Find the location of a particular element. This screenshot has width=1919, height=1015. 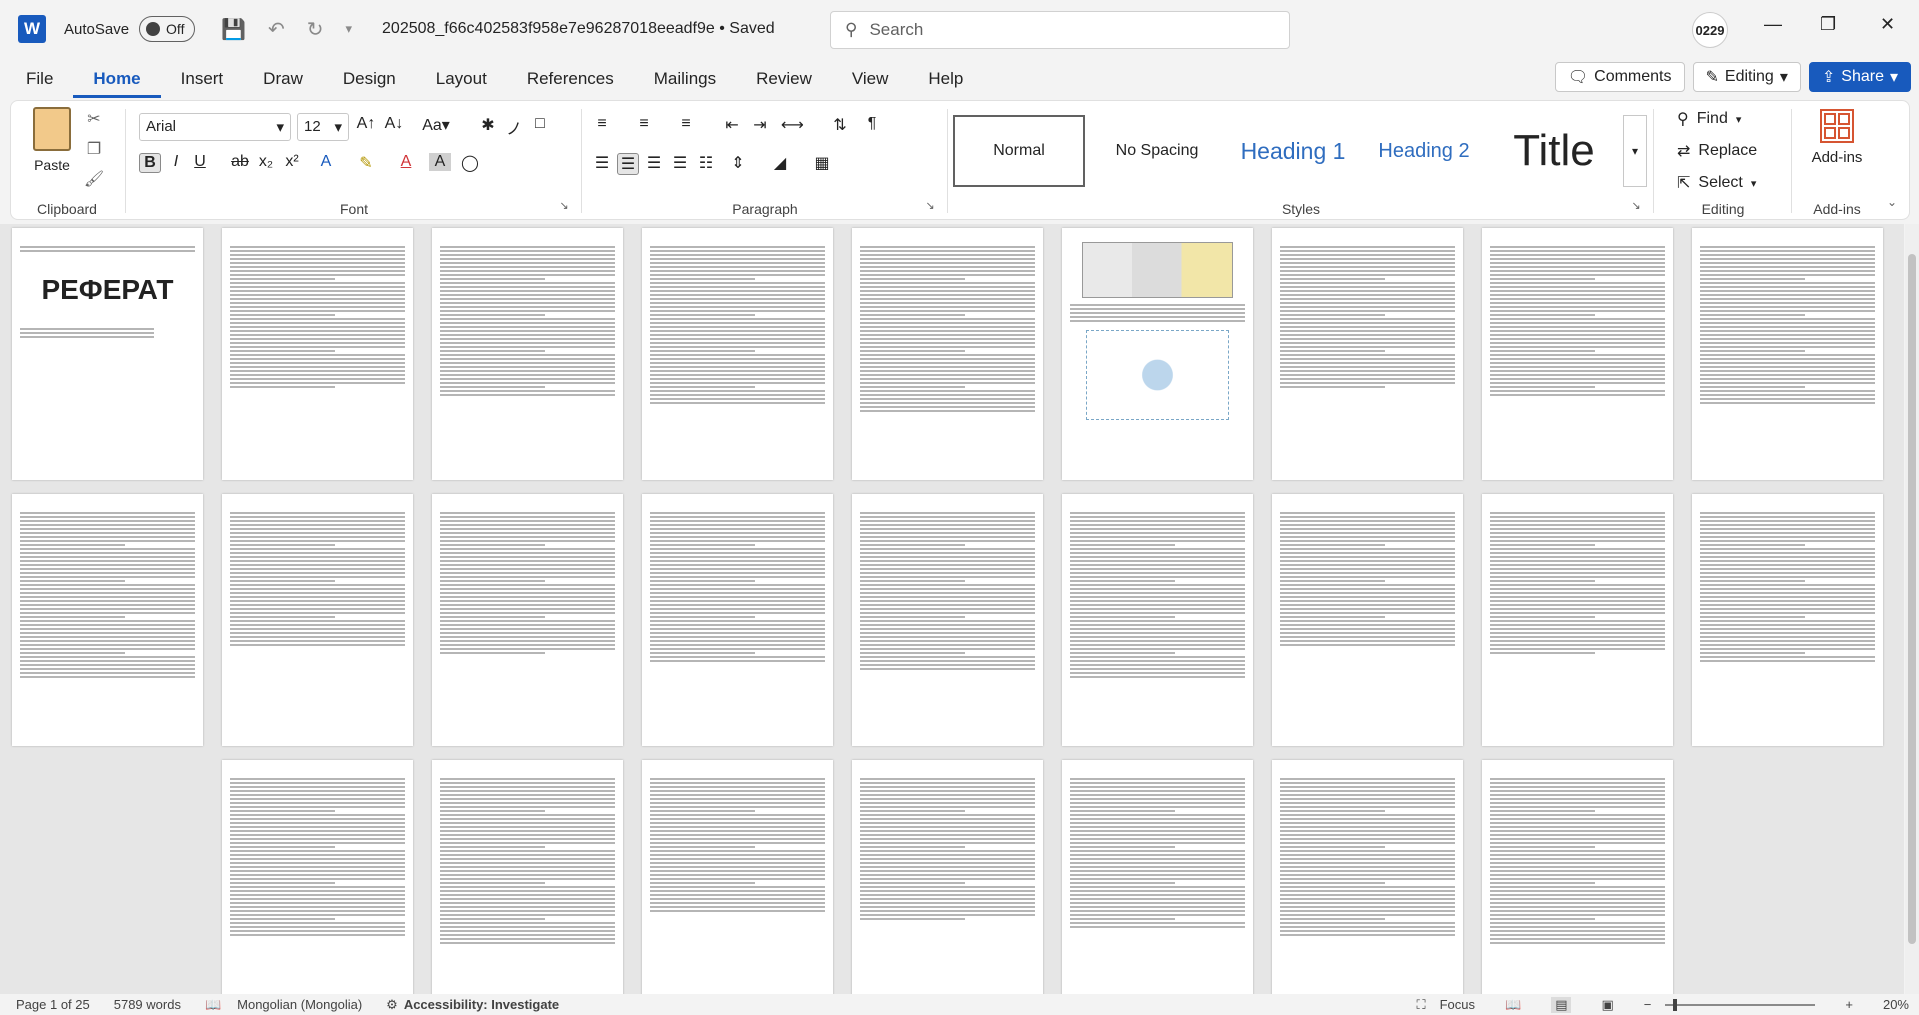

find-button: ⚲ Find ▾ is located at coordinates (1709, 119).